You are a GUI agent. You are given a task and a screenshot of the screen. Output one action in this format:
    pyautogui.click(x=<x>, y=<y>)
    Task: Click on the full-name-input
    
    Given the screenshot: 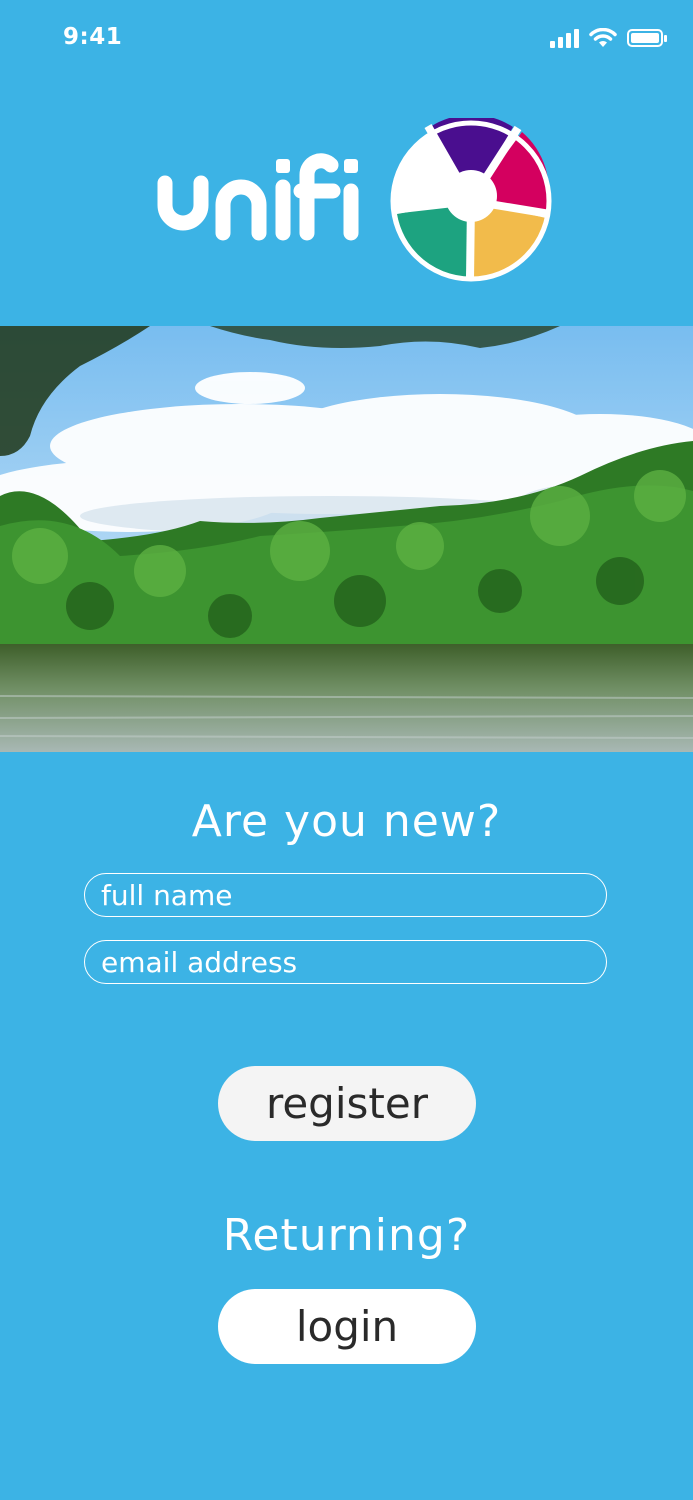 What is the action you would take?
    pyautogui.click(x=345, y=895)
    